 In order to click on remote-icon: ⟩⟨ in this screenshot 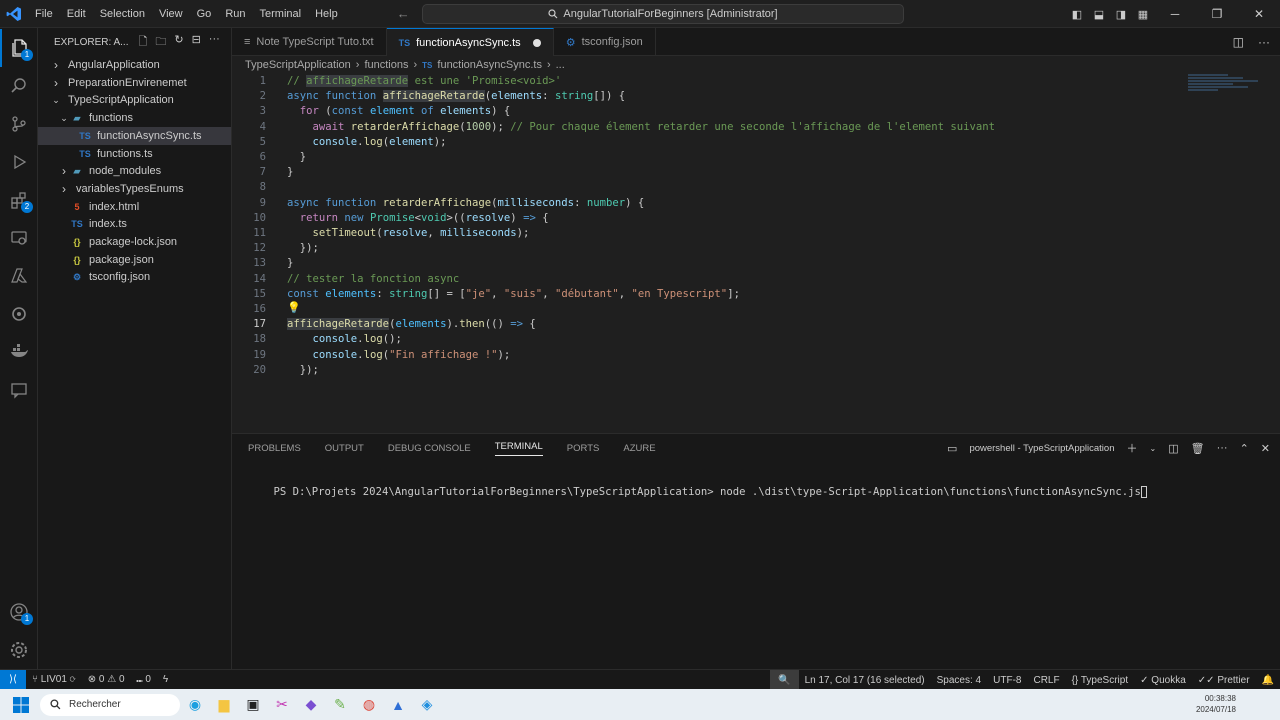, I will do `click(13, 679)`.